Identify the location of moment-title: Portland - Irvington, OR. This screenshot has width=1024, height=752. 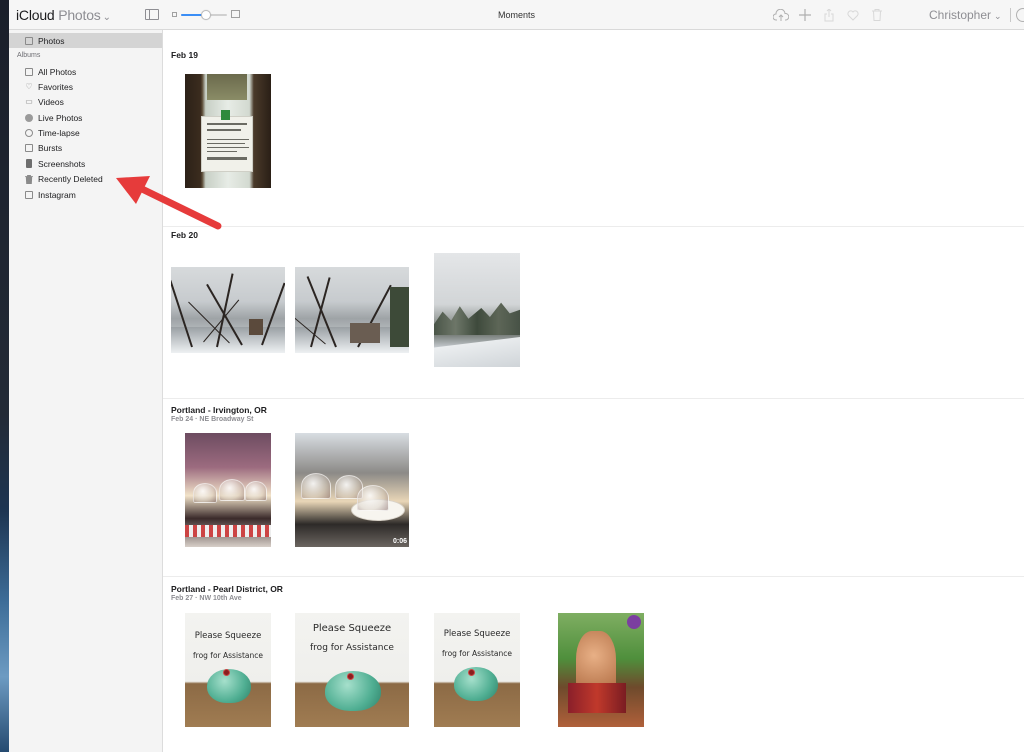
(219, 410).